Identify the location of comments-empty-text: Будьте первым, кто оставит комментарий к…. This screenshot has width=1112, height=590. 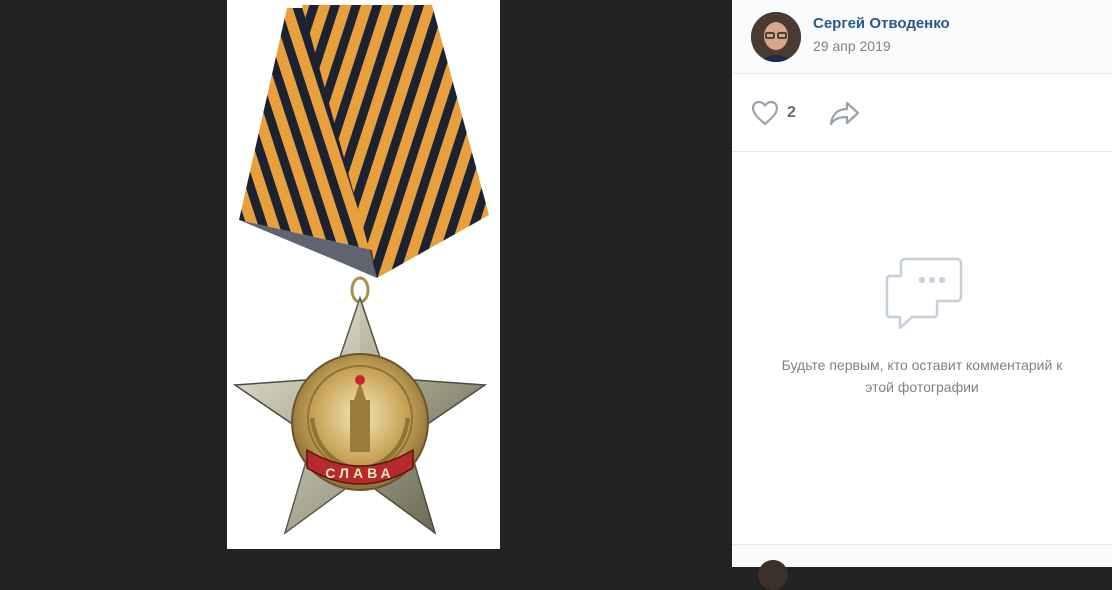
(922, 376).